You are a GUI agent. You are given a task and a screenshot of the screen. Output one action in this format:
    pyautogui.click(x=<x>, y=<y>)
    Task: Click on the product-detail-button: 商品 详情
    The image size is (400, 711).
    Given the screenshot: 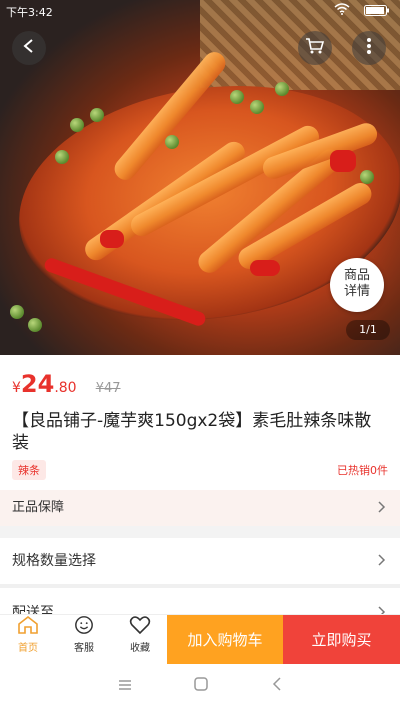 What is the action you would take?
    pyautogui.click(x=357, y=285)
    